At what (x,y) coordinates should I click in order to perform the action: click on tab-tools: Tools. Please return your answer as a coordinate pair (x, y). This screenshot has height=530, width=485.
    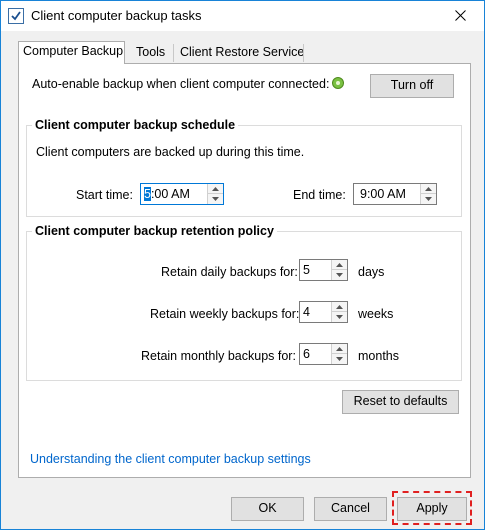
    Looking at the image, I should click on (150, 53).